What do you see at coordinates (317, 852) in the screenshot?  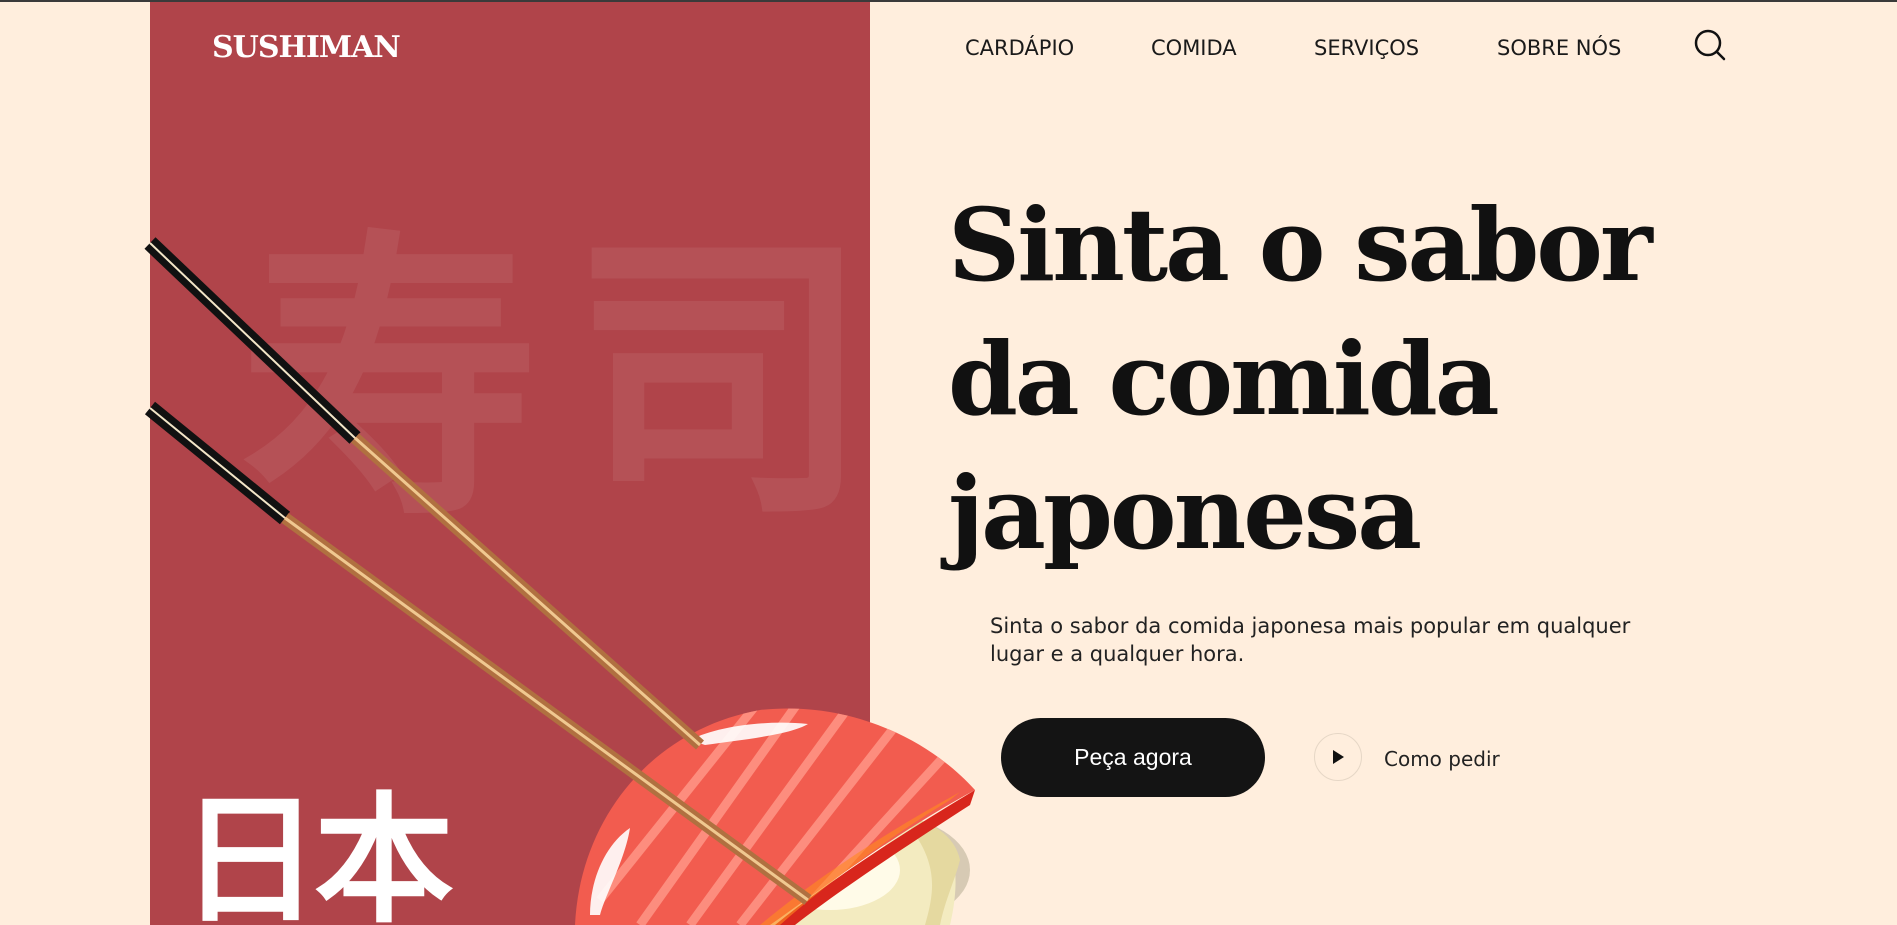 I see `hero-kanji: 日本` at bounding box center [317, 852].